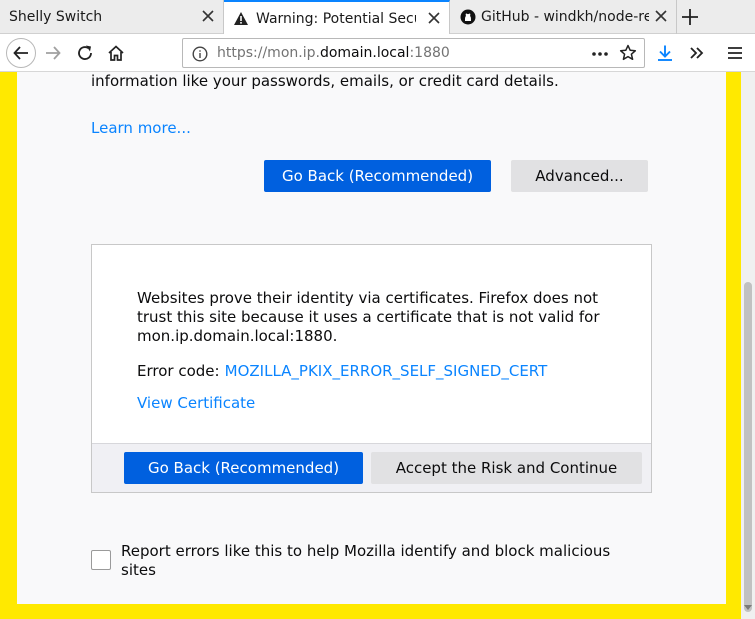 This screenshot has width=755, height=619. I want to click on reload-button, so click(85, 53).